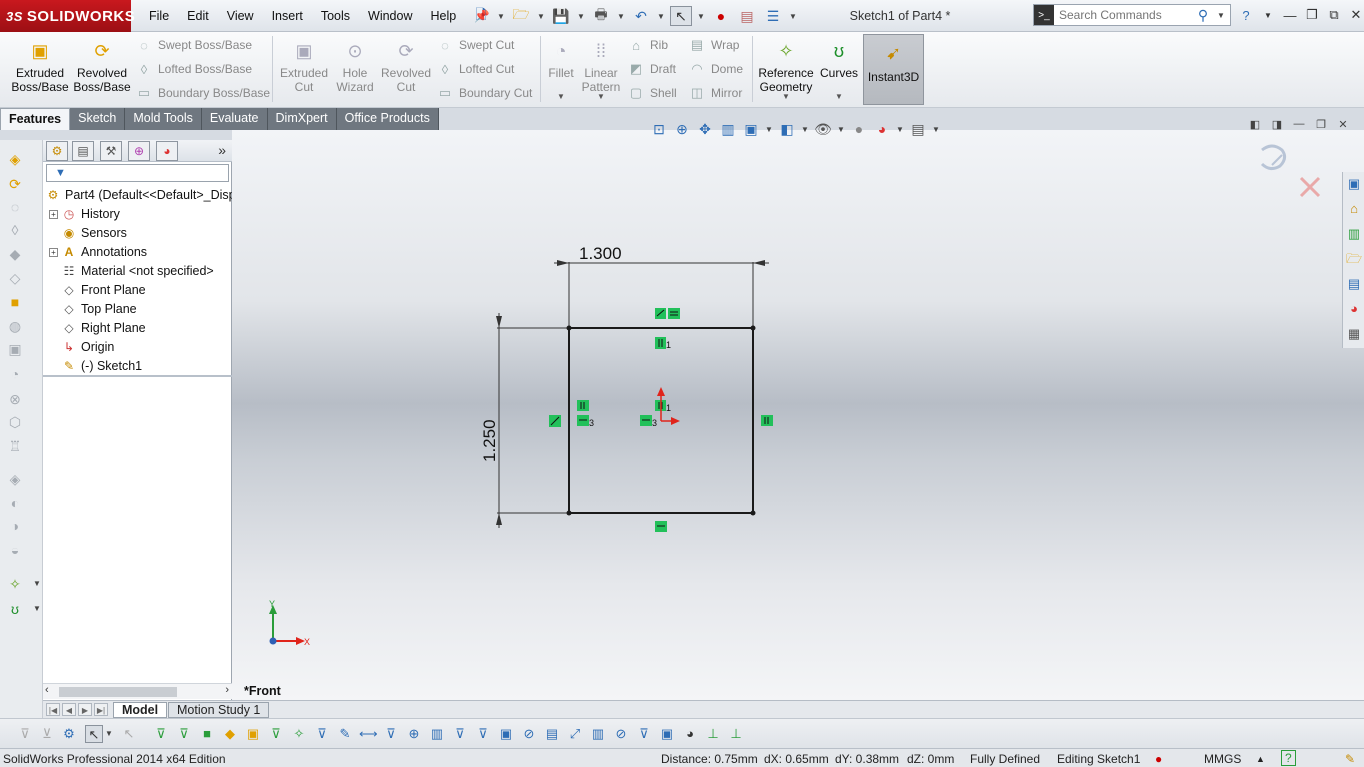 This screenshot has width=1364, height=767. What do you see at coordinates (322, 734) in the screenshot?
I see `filter-planes-icon: ⊽` at bounding box center [322, 734].